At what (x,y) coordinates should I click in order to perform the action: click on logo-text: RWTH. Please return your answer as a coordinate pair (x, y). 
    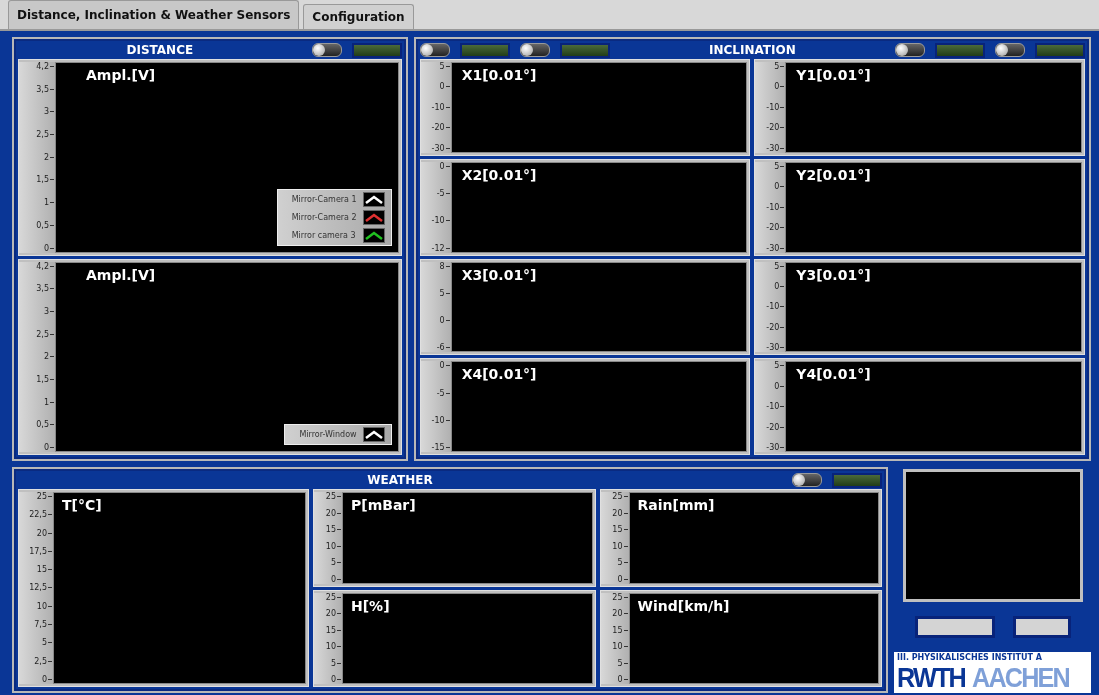
    Looking at the image, I should click on (931, 677).